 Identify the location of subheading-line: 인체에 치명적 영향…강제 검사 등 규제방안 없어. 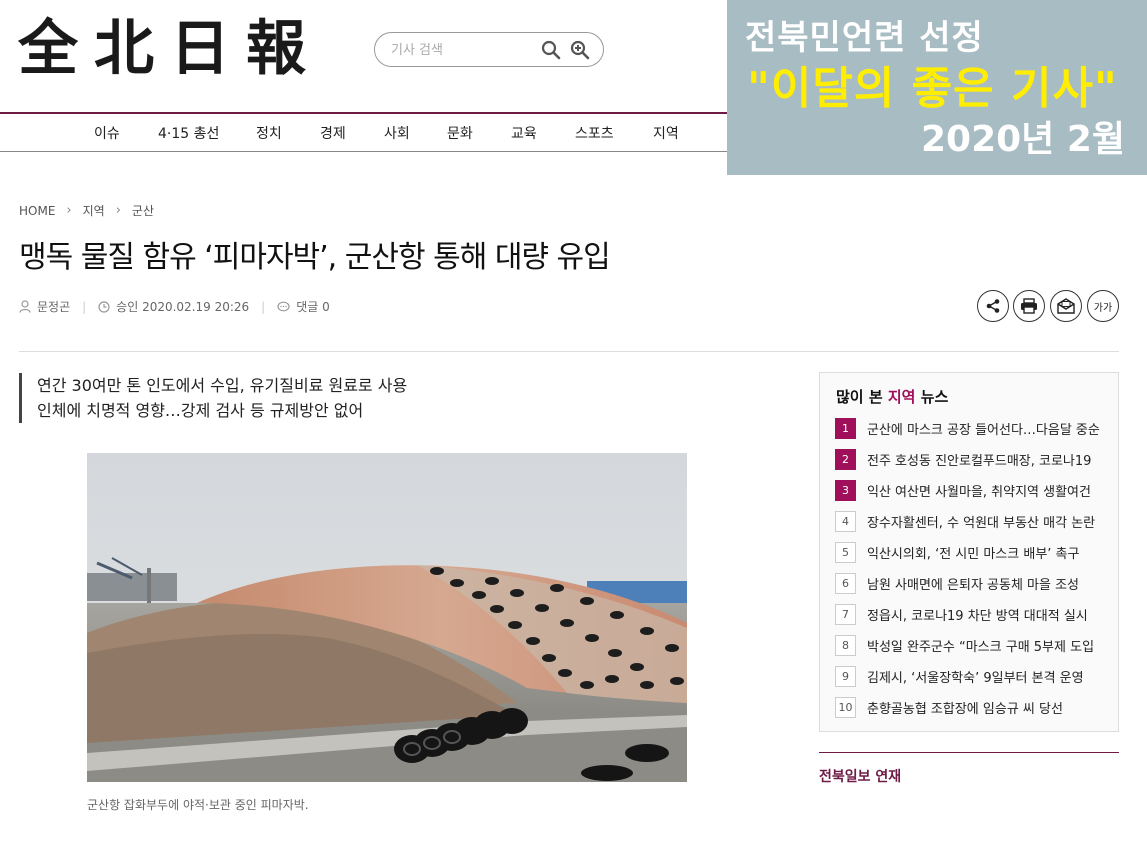
(200, 410).